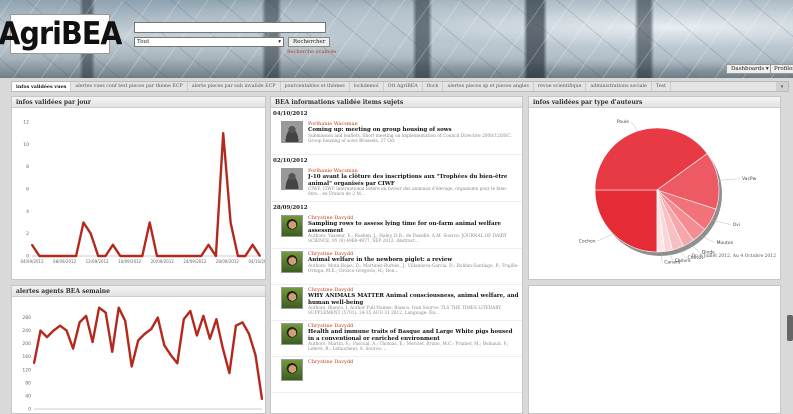  What do you see at coordinates (309, 42) in the screenshot?
I see `search-button: Rechercher` at bounding box center [309, 42].